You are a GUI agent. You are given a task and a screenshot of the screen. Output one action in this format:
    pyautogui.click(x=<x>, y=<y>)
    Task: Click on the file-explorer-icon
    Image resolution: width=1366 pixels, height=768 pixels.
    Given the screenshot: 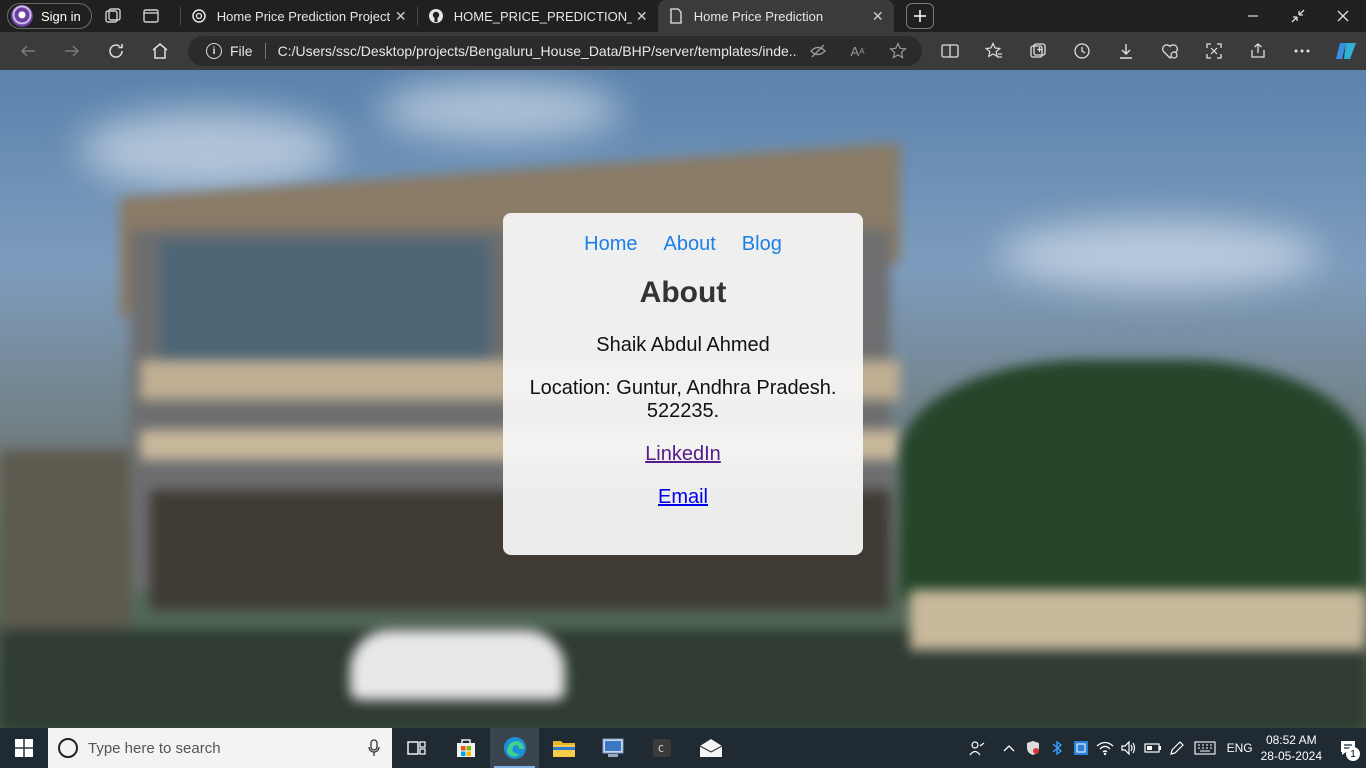 What is the action you would take?
    pyautogui.click(x=563, y=748)
    